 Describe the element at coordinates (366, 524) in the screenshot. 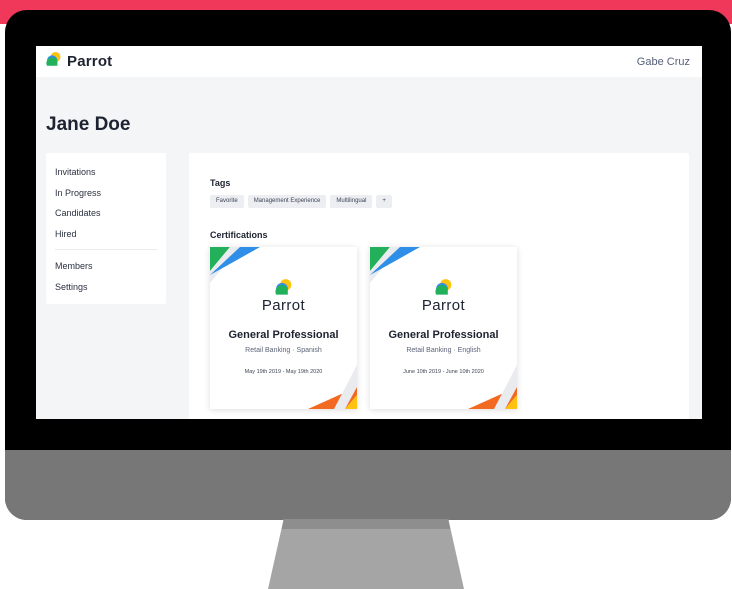

I see `monitor-stand-shadow` at that location.